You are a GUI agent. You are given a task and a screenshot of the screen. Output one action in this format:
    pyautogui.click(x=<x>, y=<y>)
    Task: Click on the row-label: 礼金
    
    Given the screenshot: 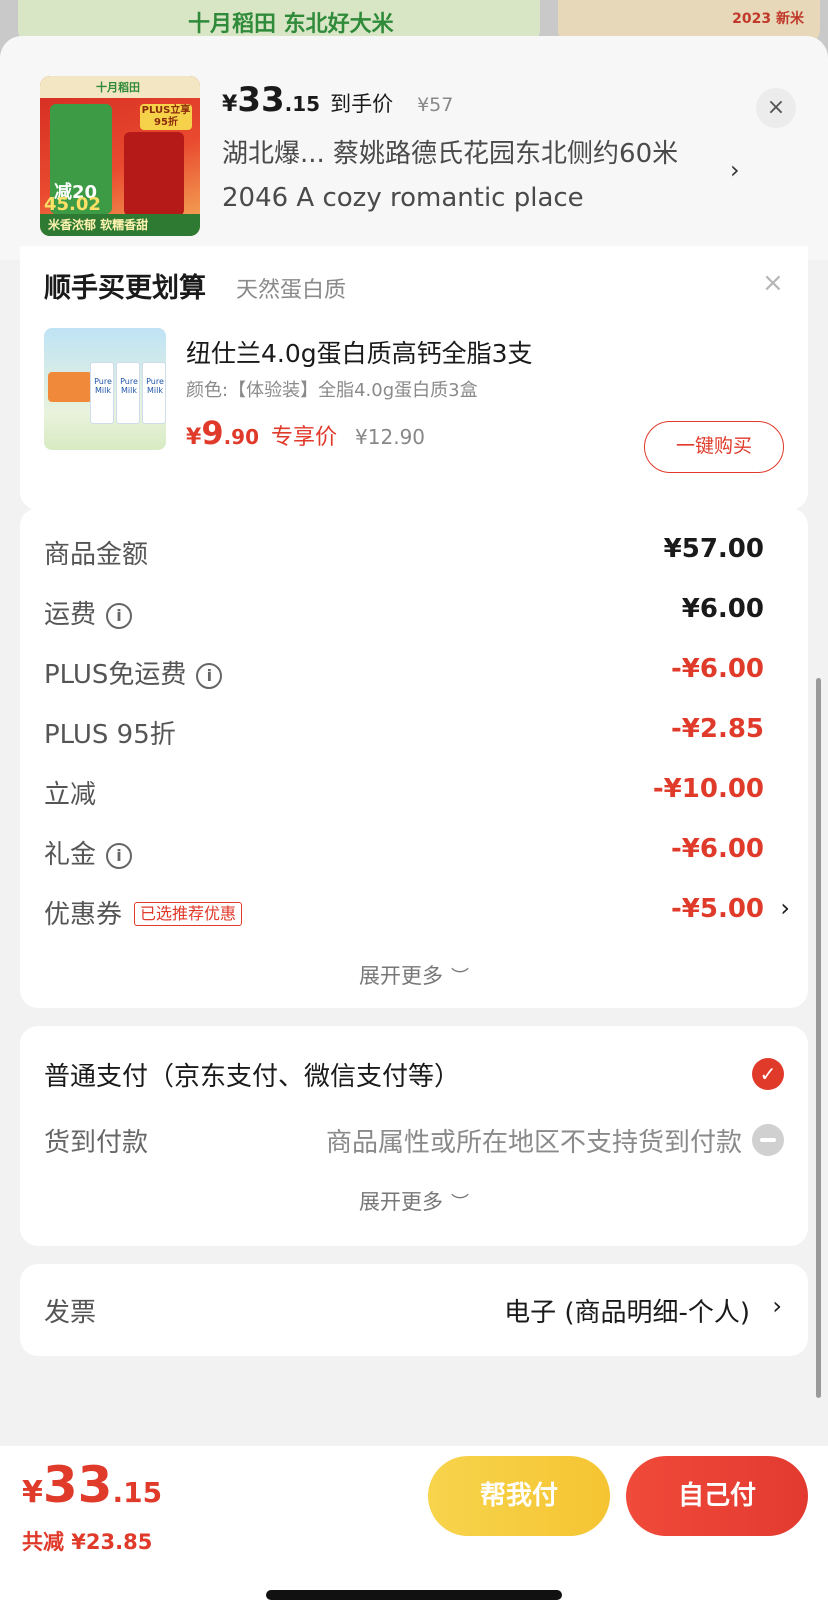 What is the action you would take?
    pyautogui.click(x=70, y=855)
    